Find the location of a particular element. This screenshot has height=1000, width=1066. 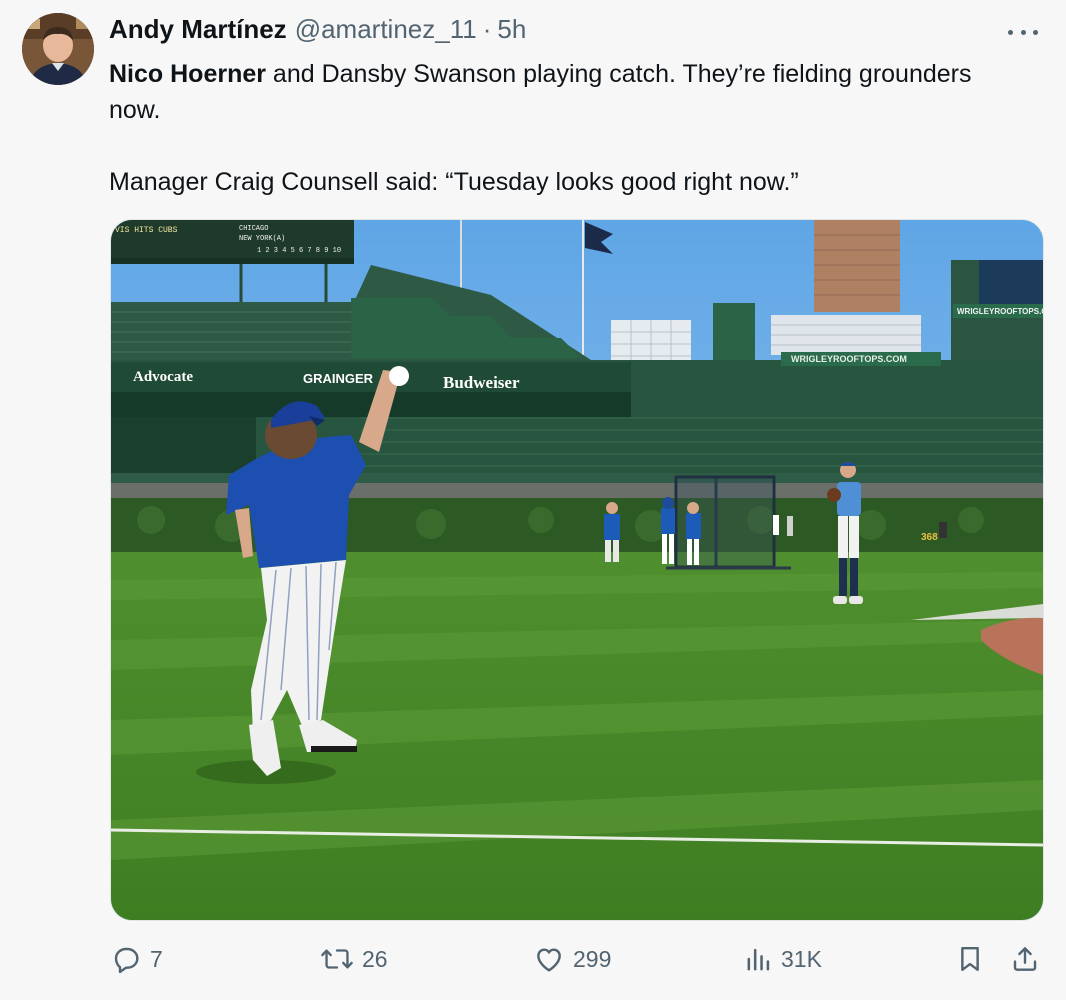

scoreboard-innings: 1 2 3 4 5 6 7 8 9 10 is located at coordinates (299, 251).